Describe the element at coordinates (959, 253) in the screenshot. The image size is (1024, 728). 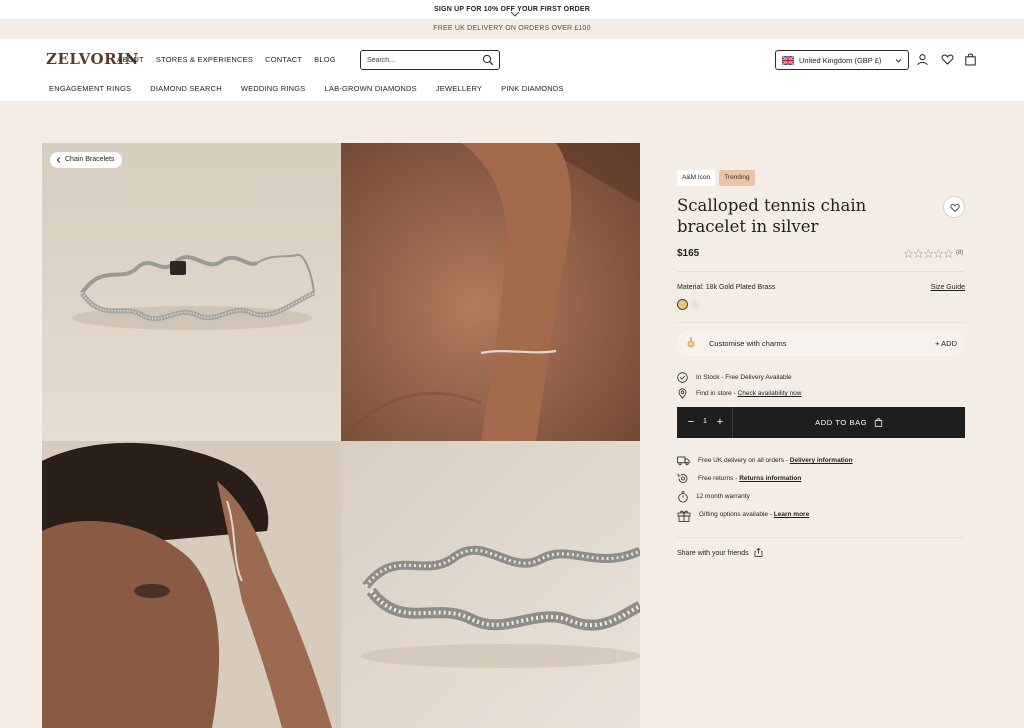
I see `review-count: (8)` at that location.